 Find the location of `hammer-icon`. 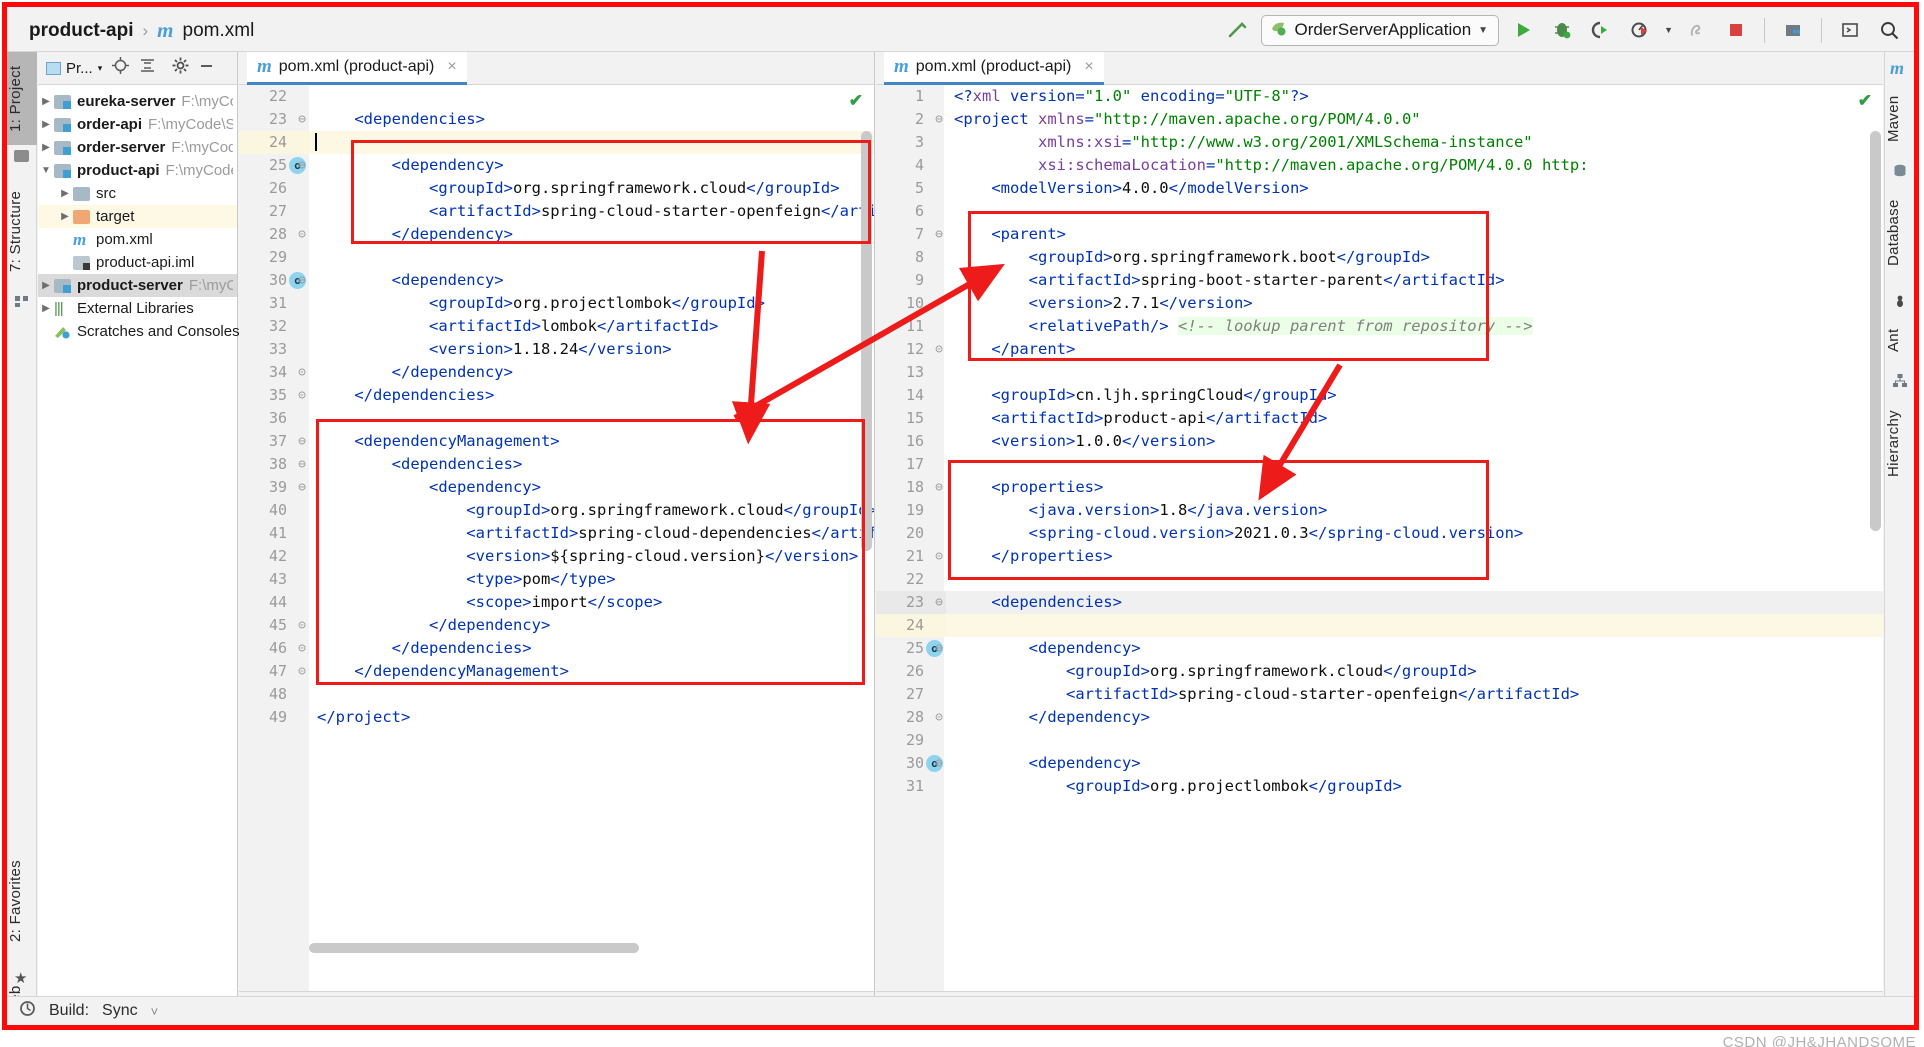

hammer-icon is located at coordinates (1237, 30).